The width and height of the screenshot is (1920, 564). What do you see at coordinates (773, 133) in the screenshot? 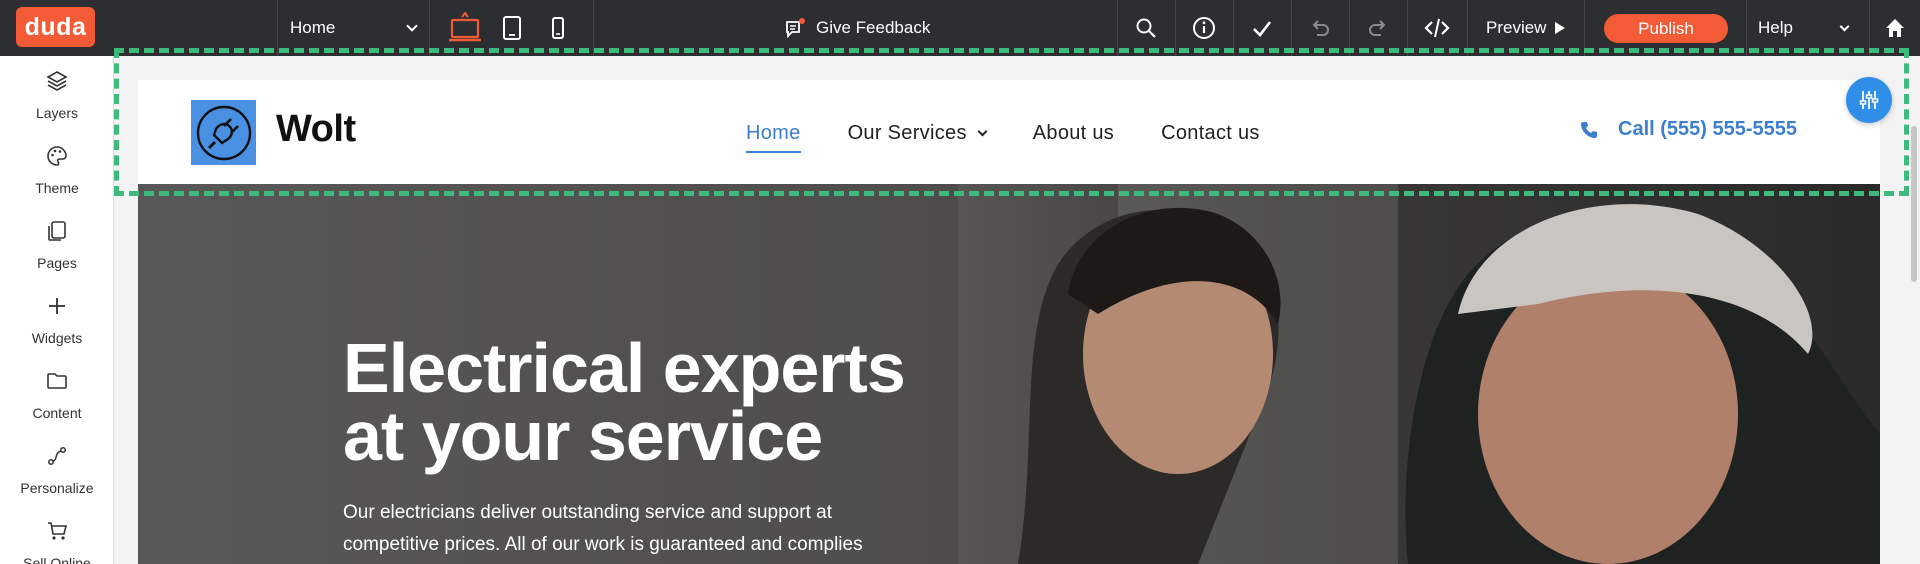
I see `nav-label: Home` at bounding box center [773, 133].